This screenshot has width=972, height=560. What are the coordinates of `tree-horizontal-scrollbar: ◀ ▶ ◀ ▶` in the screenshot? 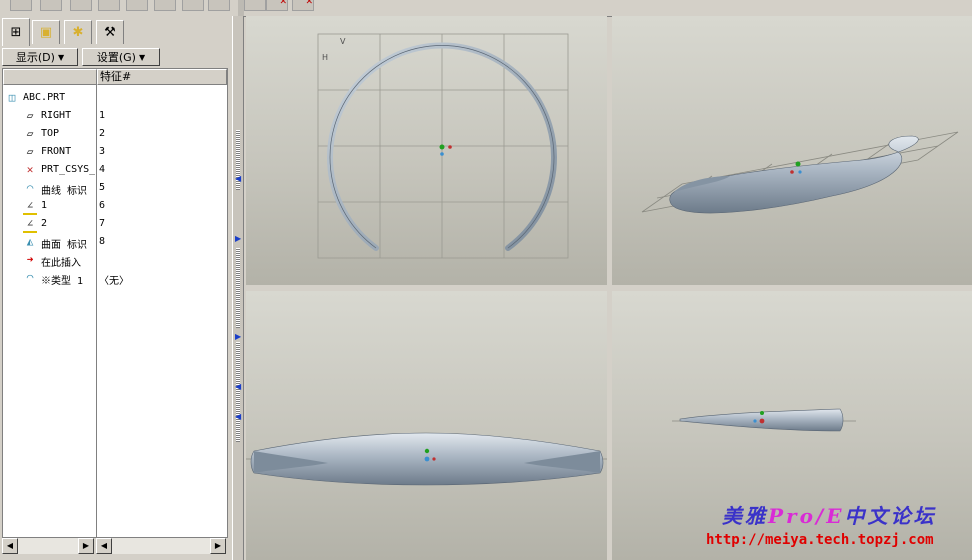 It's located at (115, 546).